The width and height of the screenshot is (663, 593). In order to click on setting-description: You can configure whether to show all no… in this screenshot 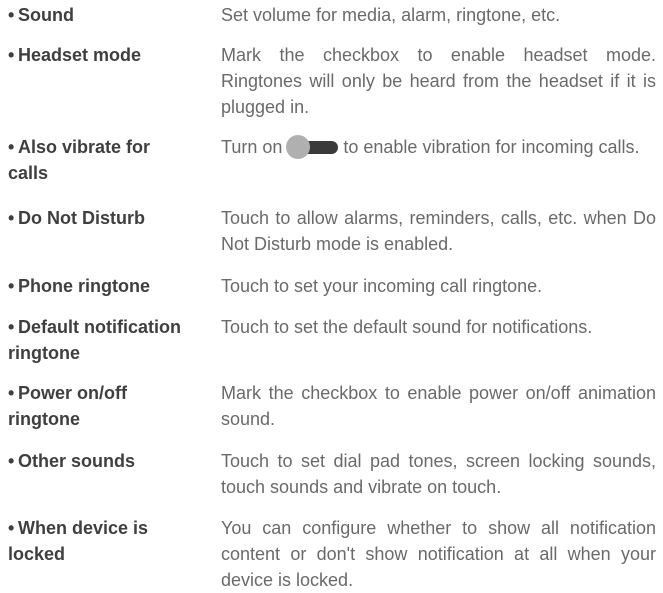, I will do `click(438, 554)`.